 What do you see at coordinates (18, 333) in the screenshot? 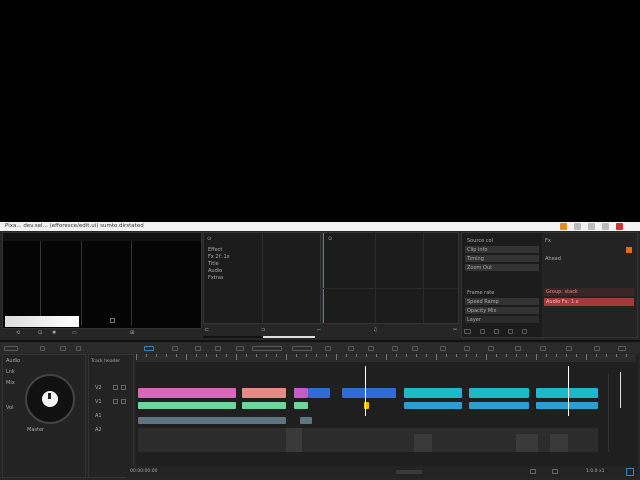
I see `refresh-icon: ⟲` at bounding box center [18, 333].